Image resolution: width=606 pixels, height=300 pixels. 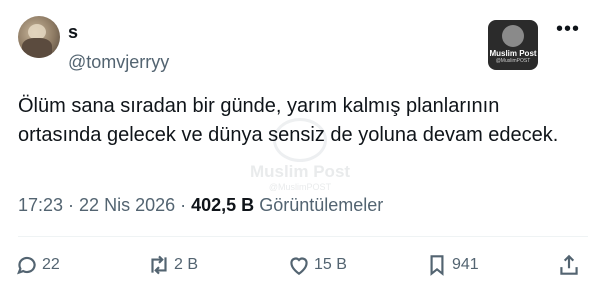 I want to click on bookmark-count: 941, so click(x=465, y=264).